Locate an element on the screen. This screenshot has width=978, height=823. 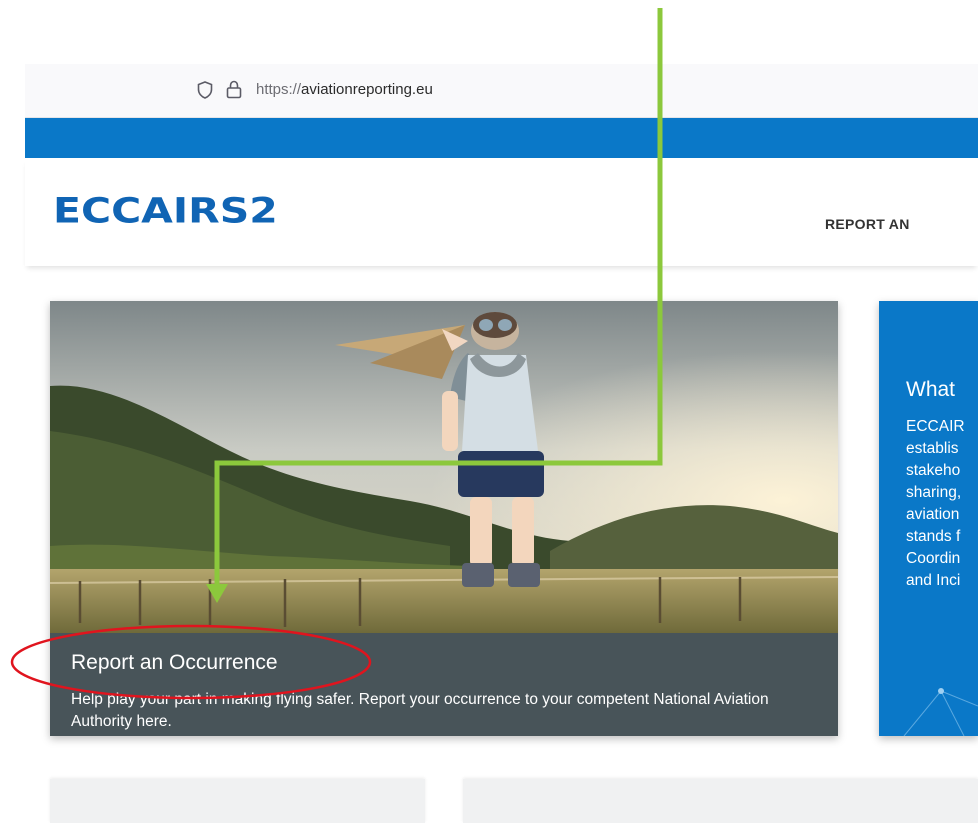
site-header: ECCAIRS2 REPORT AN is located at coordinates (501, 212).